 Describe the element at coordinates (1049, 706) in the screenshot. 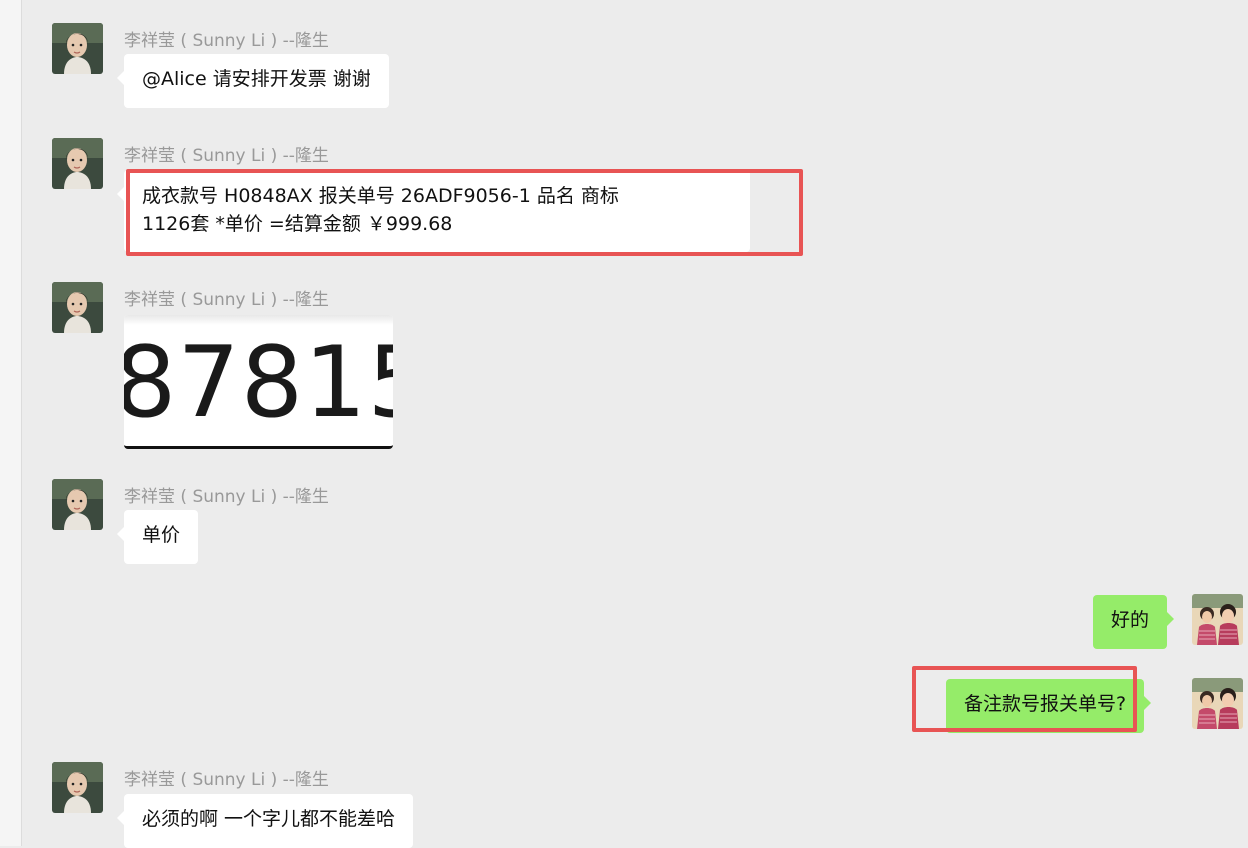

I see `own-message-bubble: 备注款号报关单号?` at that location.